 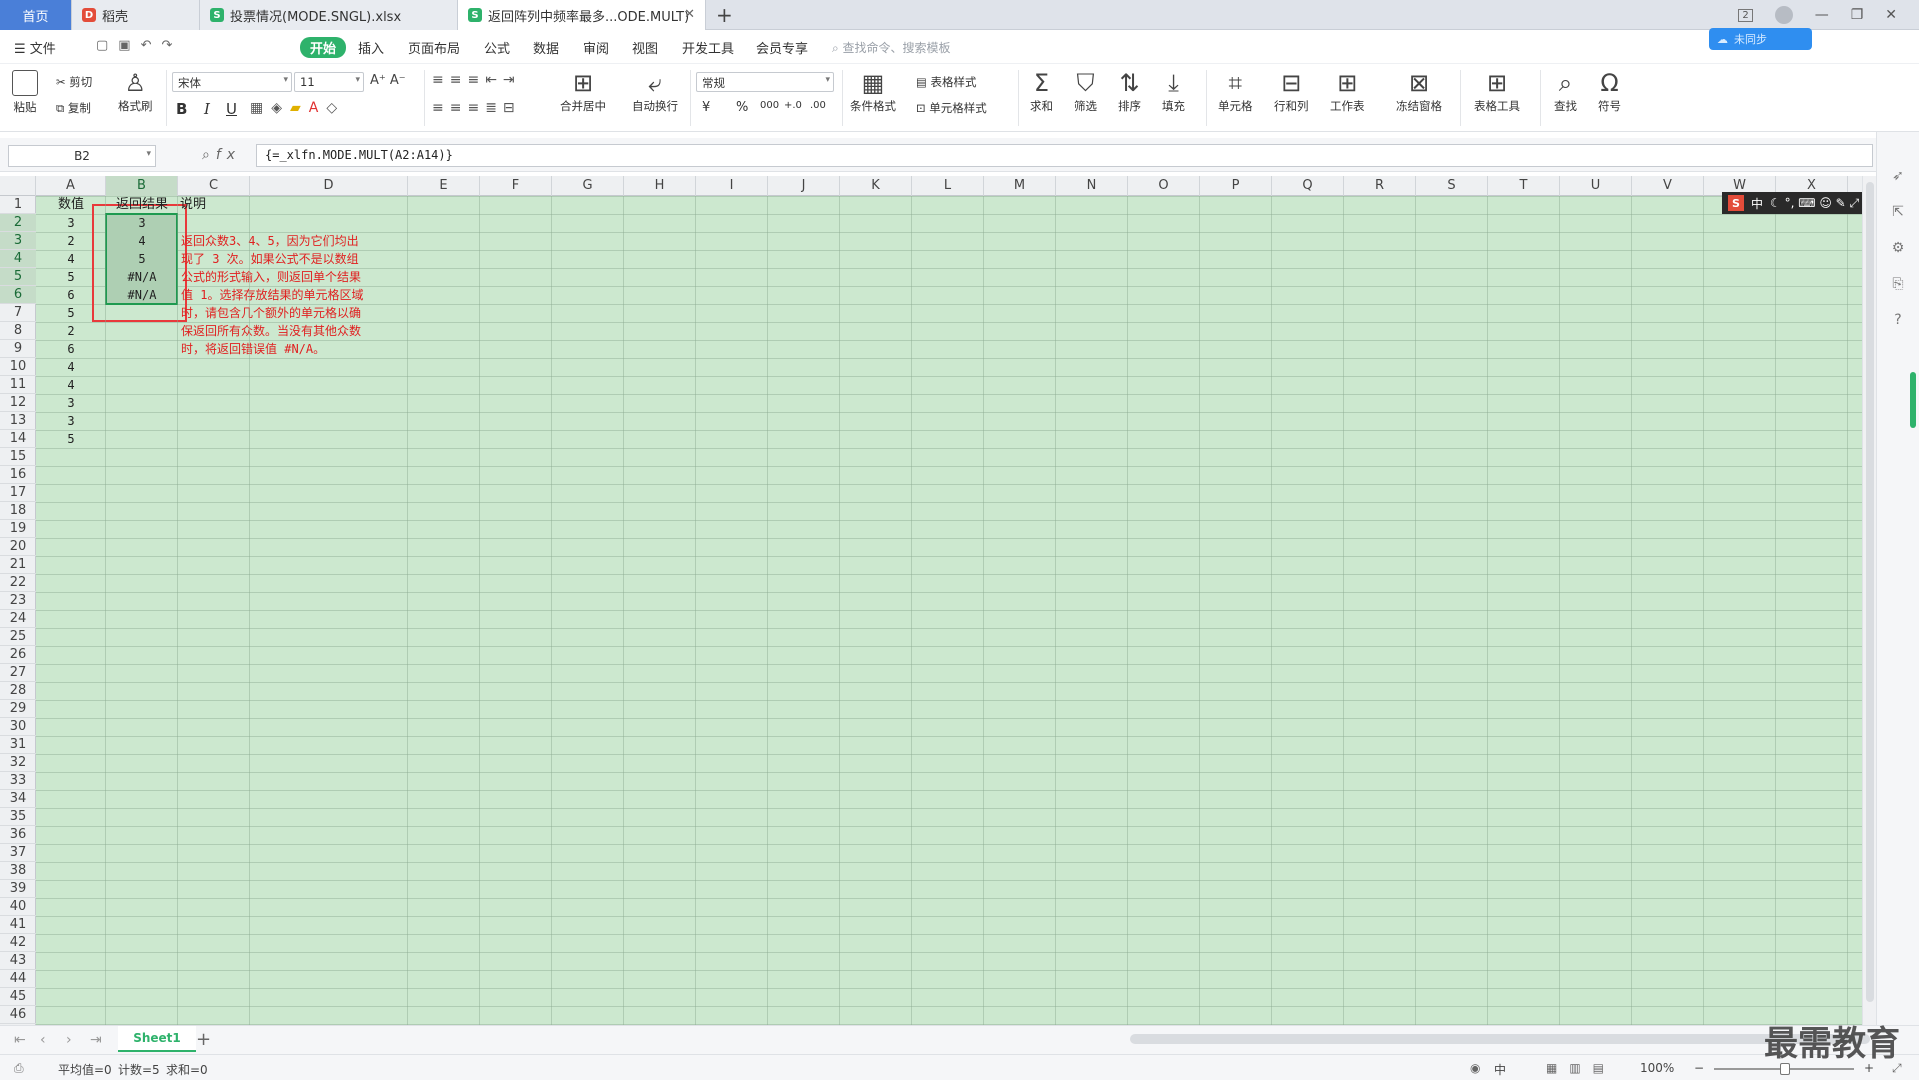 I want to click on zoom-out-button: −, so click(x=1699, y=1068).